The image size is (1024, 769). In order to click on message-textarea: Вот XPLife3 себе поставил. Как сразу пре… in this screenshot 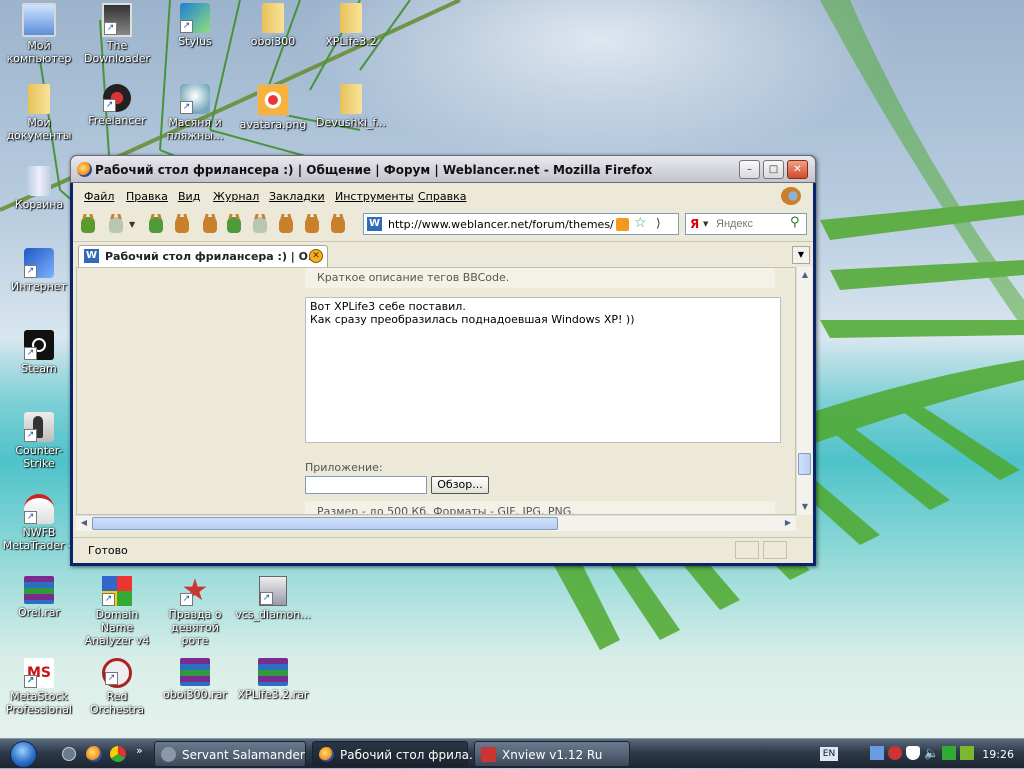, I will do `click(543, 370)`.